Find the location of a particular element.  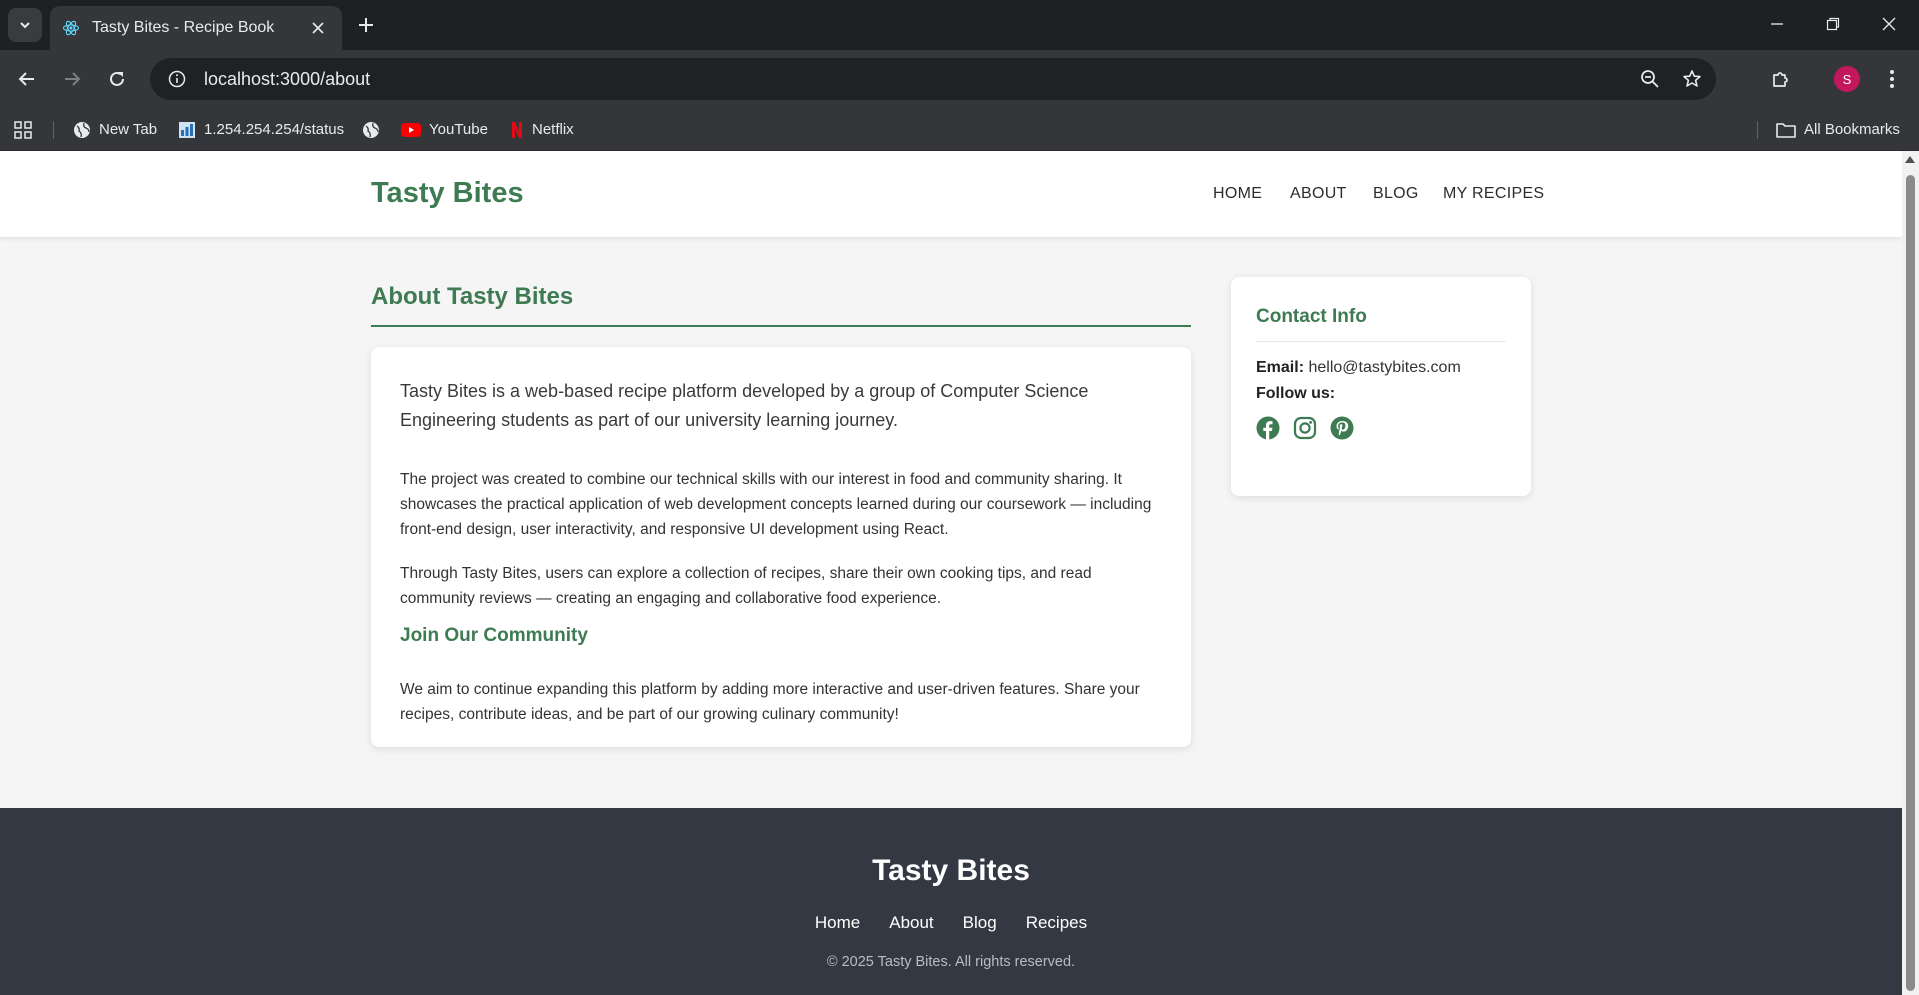

back-button is located at coordinates (27, 79).